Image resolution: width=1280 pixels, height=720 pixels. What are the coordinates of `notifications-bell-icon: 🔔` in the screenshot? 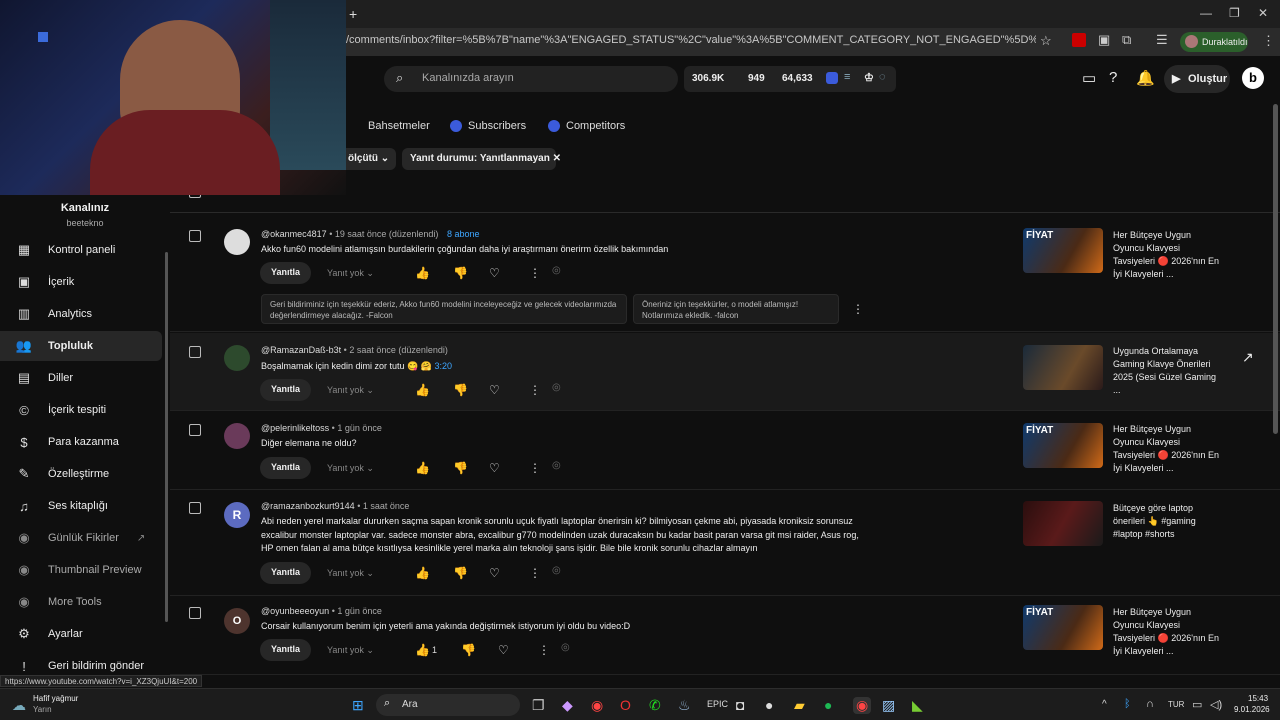 It's located at (1145, 78).